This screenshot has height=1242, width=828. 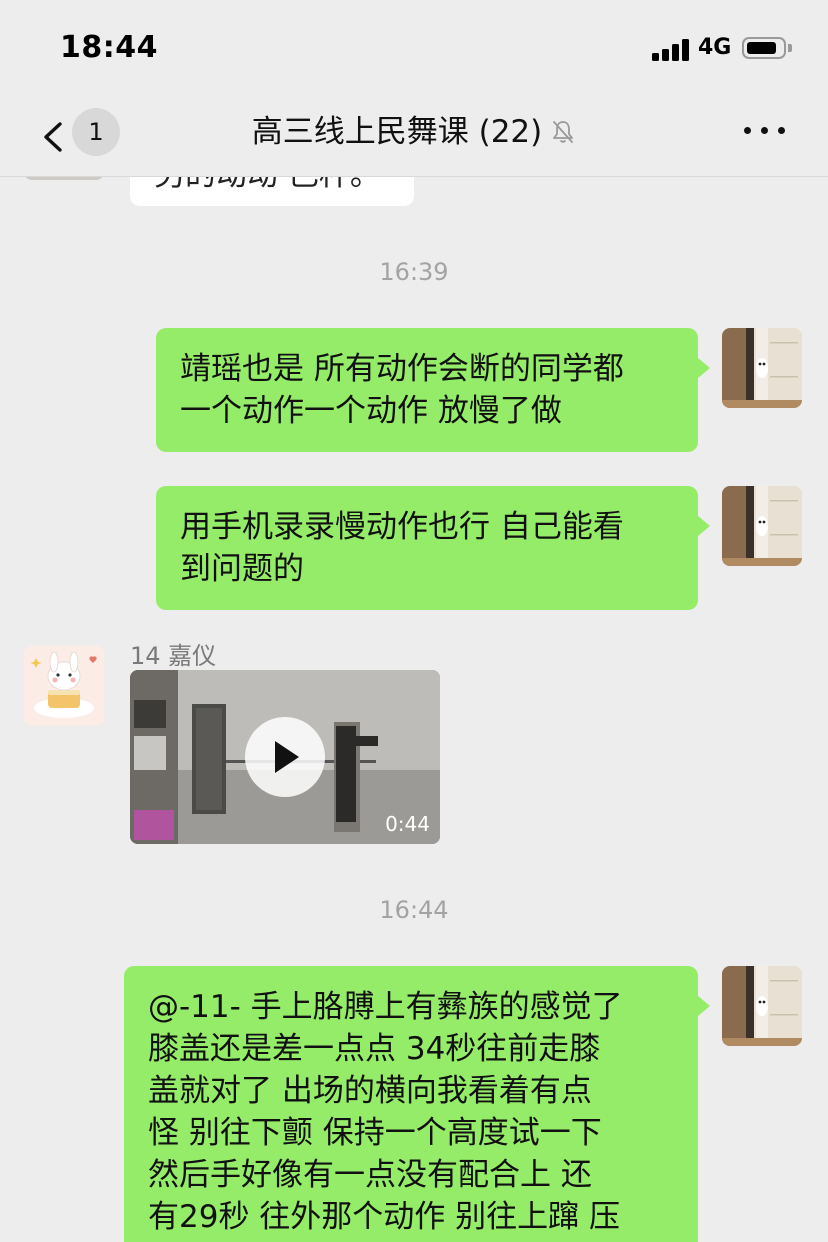 I want to click on play-button, so click(x=285, y=757).